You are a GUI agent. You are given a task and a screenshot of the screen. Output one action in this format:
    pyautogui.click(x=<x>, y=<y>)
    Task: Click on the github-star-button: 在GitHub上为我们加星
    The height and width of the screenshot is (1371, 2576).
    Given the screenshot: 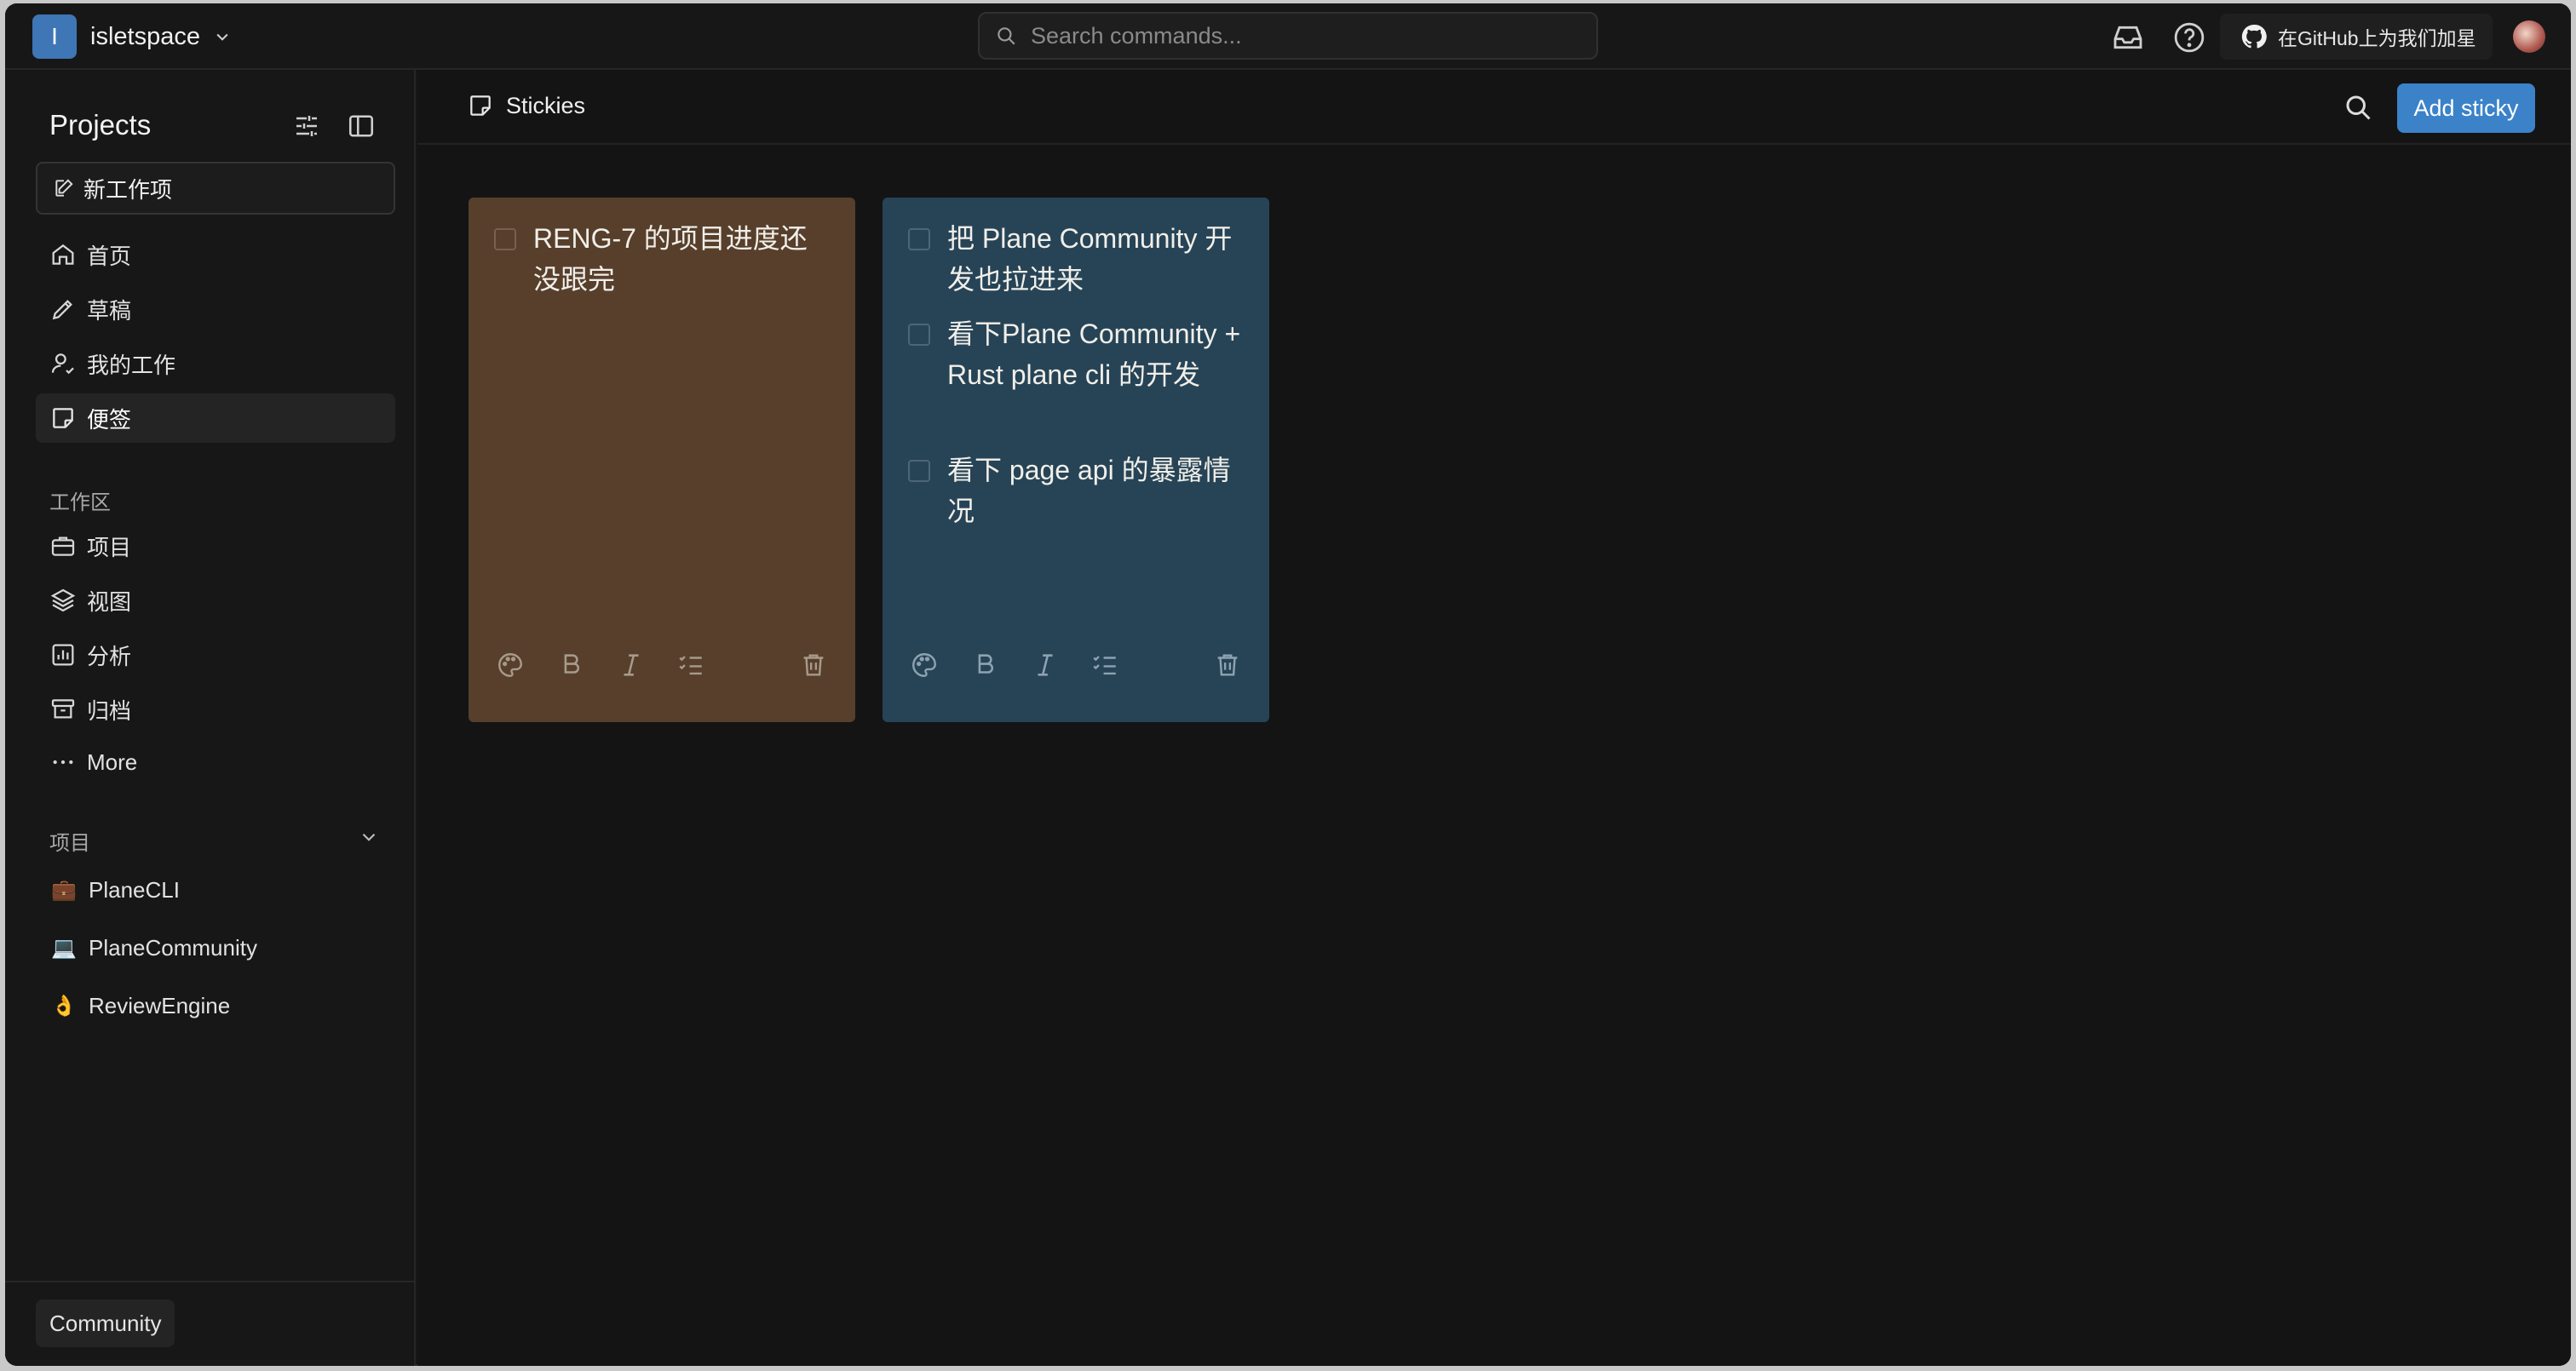 What is the action you would take?
    pyautogui.click(x=2356, y=37)
    